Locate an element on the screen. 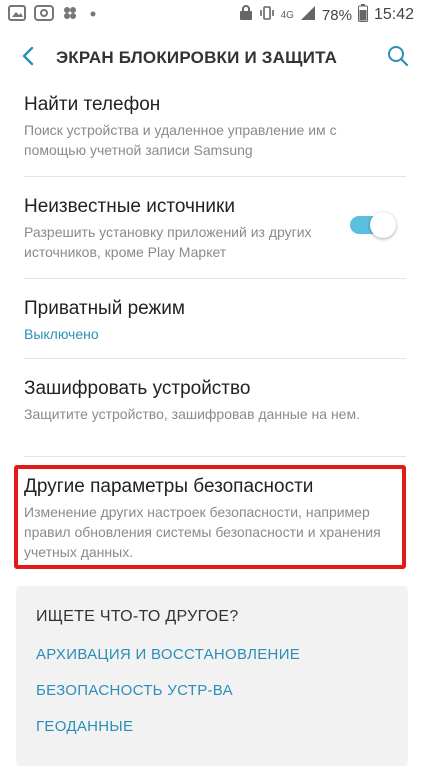 Image resolution: width=424 pixels, height=766 pixels. search-button is located at coordinates (398, 58).